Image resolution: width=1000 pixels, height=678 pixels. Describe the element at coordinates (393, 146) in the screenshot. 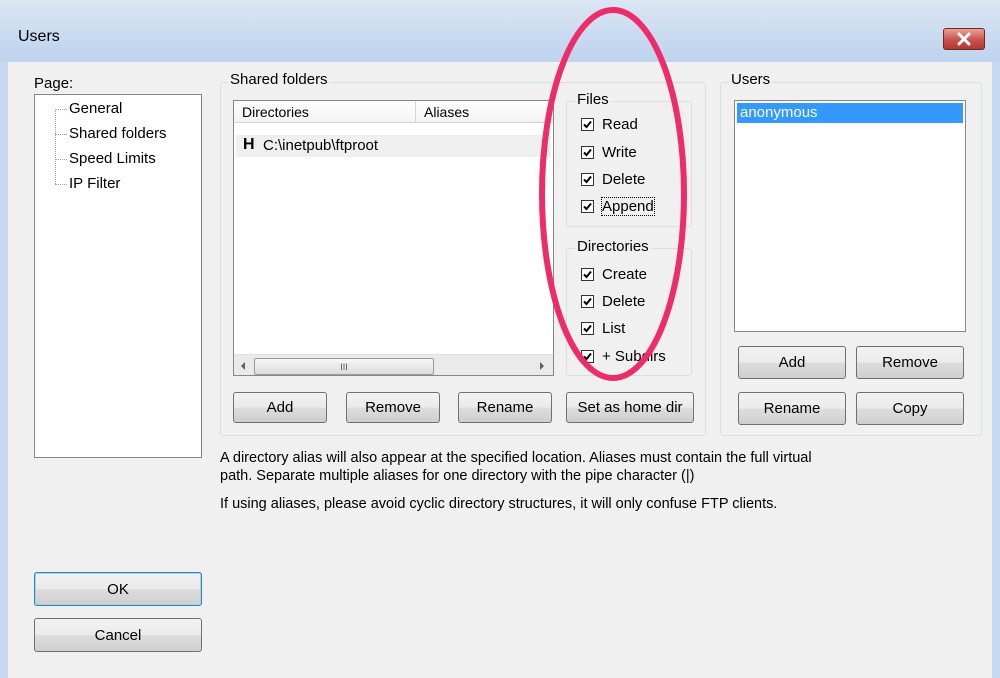

I see `table-row: H C:\inetpub\ftproot` at that location.